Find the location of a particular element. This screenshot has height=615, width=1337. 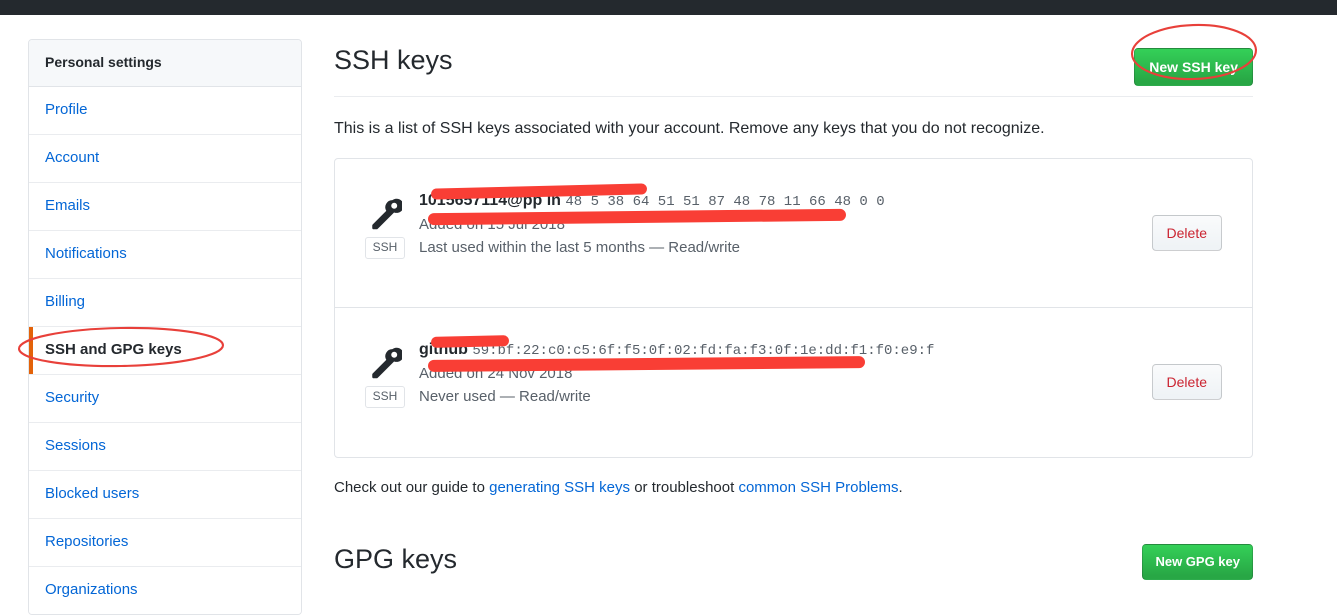

help-suffix: . is located at coordinates (900, 487).